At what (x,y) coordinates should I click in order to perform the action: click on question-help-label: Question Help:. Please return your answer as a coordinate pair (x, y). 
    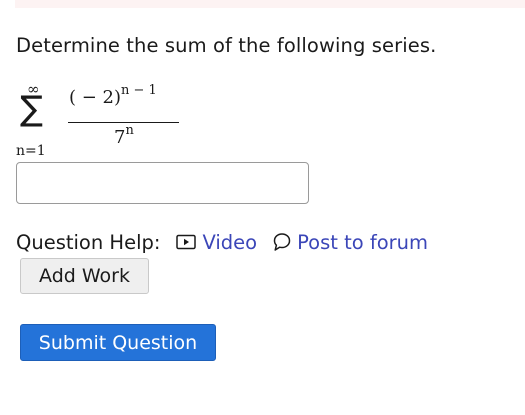
    Looking at the image, I should click on (88, 242).